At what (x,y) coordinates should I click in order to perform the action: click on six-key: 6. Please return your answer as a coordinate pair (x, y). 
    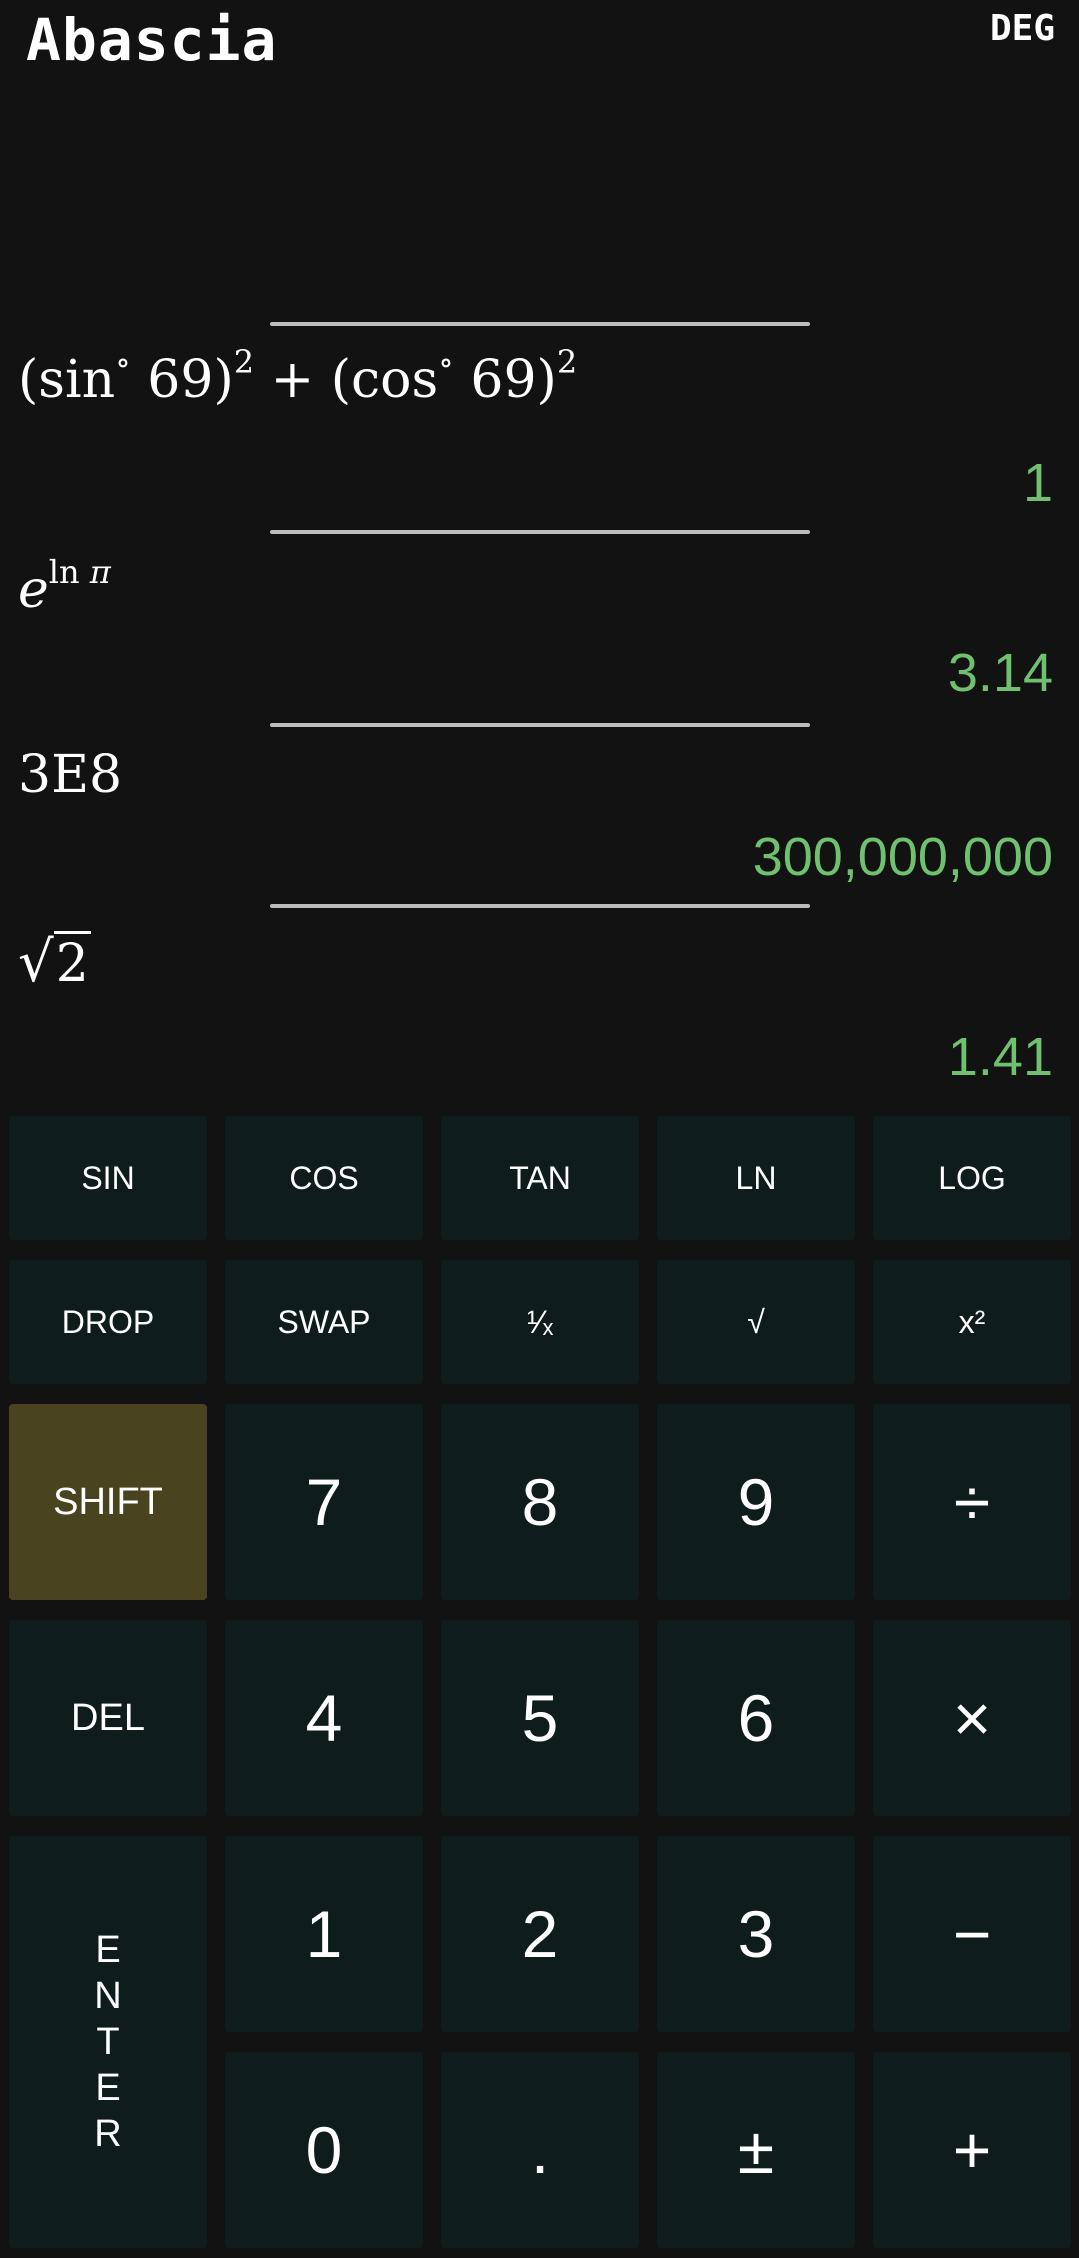
    Looking at the image, I should click on (756, 1718).